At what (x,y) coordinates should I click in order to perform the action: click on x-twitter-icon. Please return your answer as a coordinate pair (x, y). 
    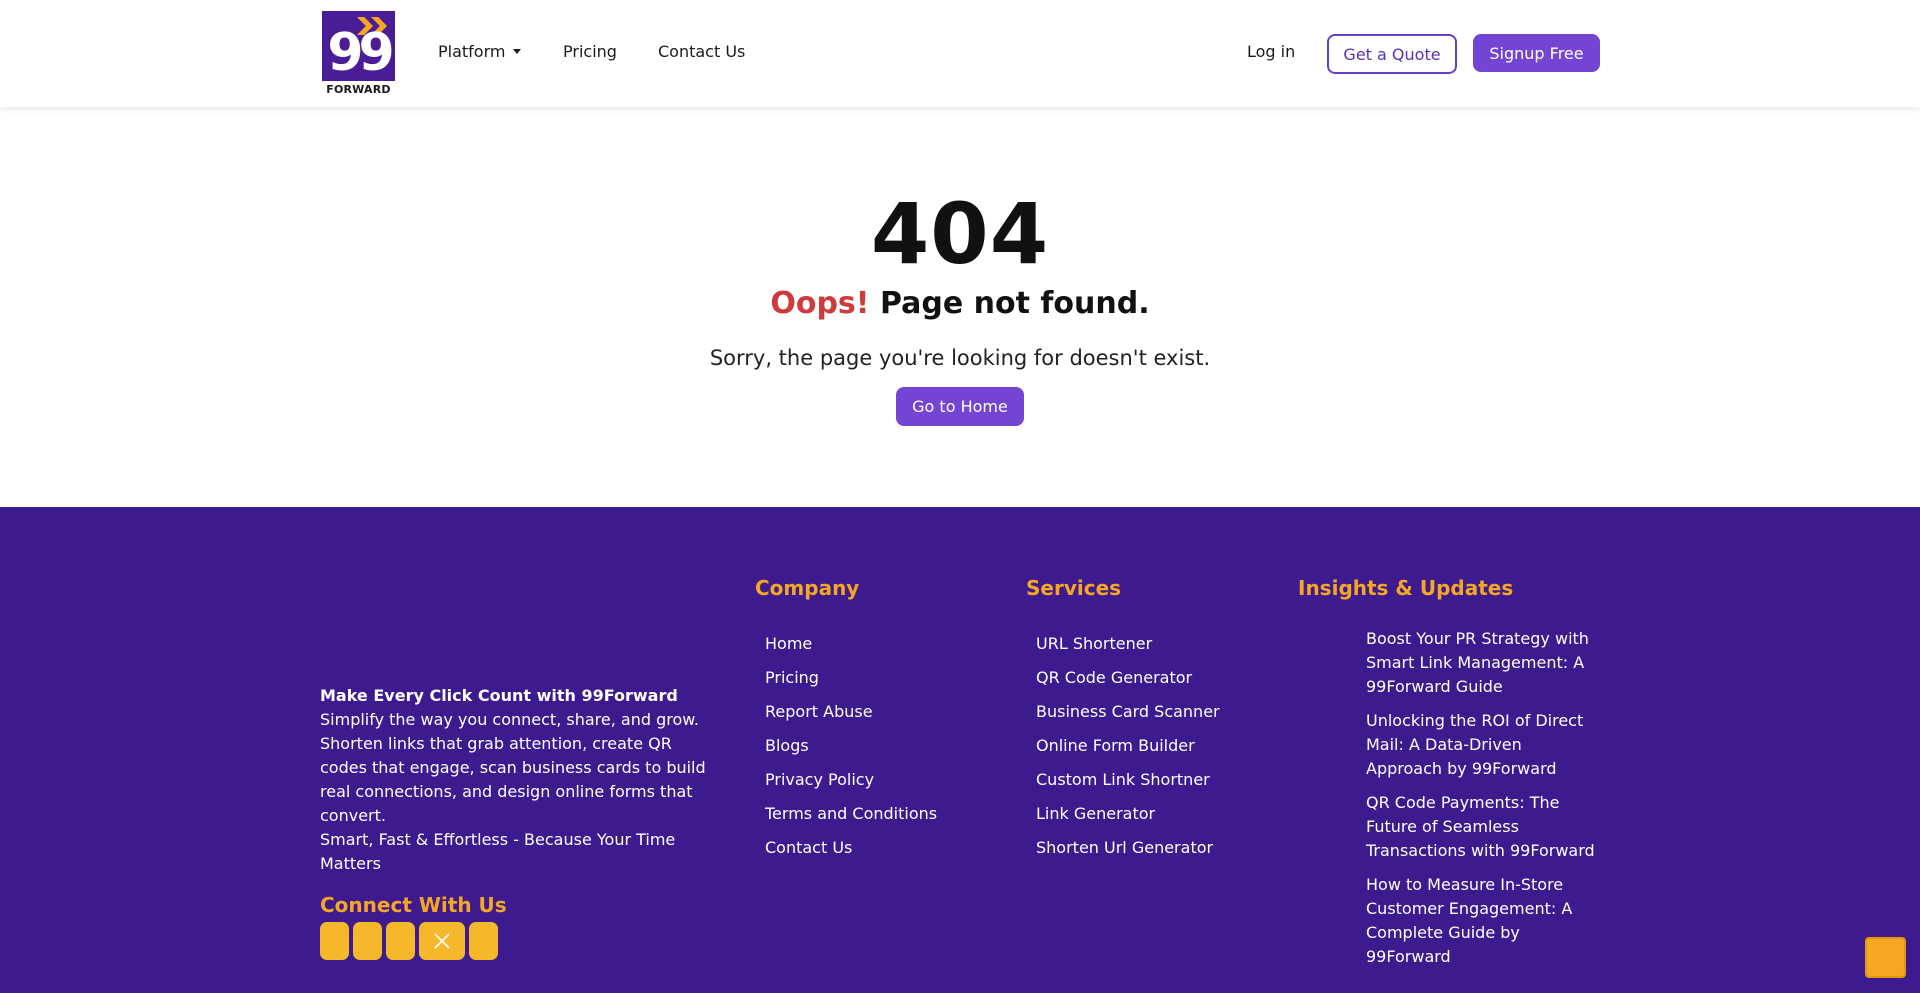
    Looking at the image, I should click on (442, 941).